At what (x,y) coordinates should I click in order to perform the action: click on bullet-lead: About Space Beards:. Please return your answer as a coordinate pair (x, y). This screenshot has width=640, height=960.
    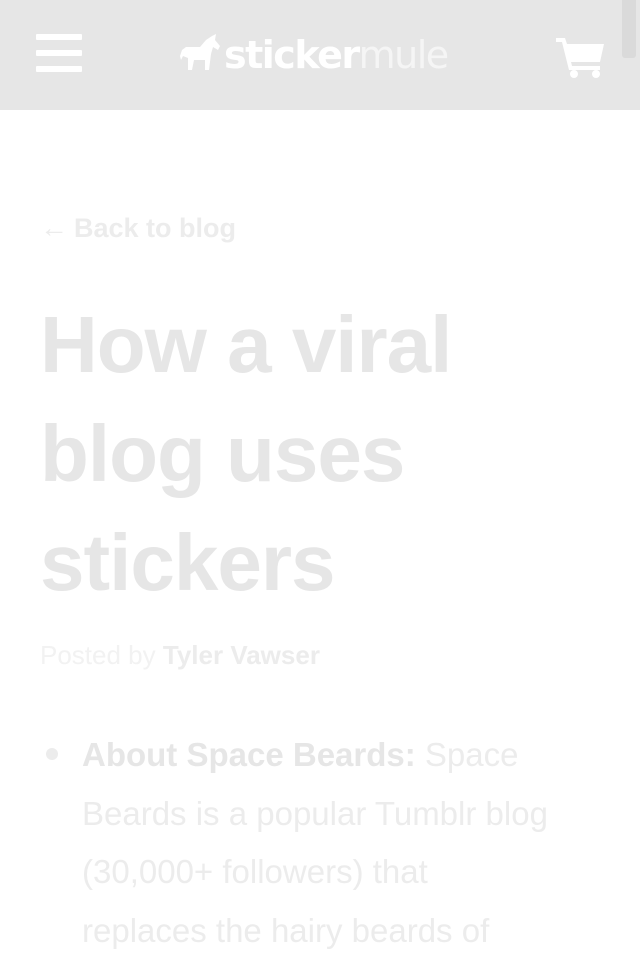
    Looking at the image, I should click on (249, 754).